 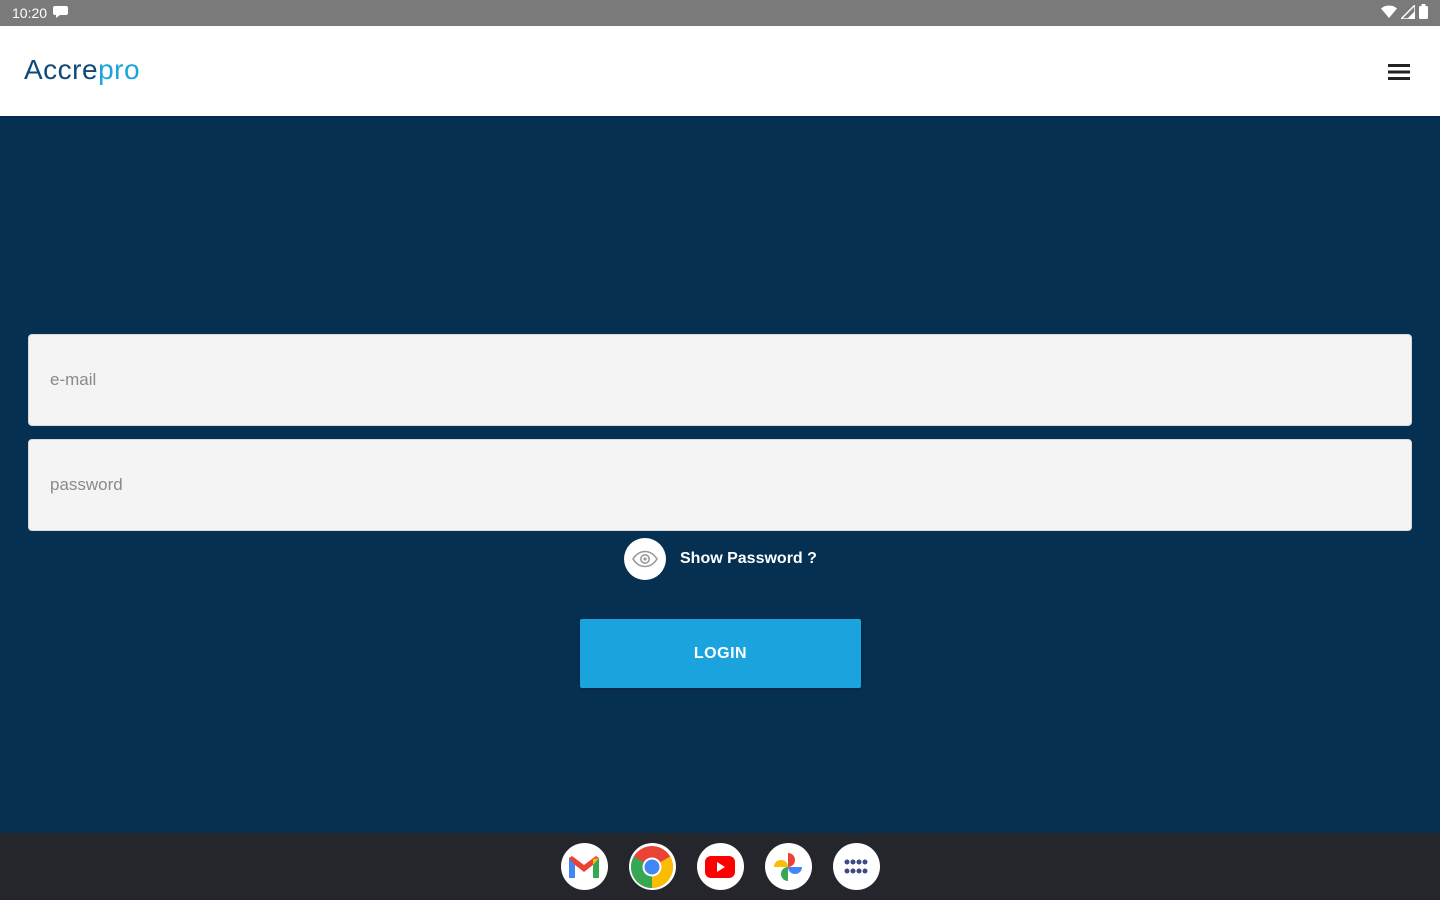 What do you see at coordinates (856, 866) in the screenshot?
I see `app-drawer-icon` at bounding box center [856, 866].